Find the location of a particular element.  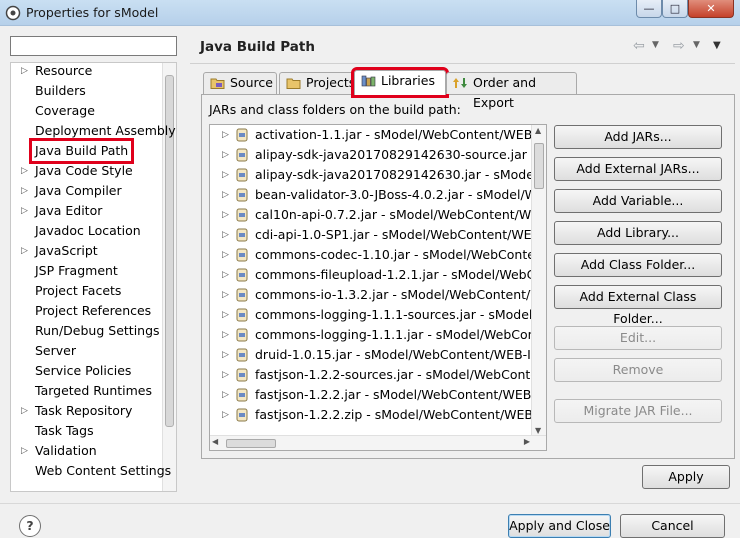

cancel-button: Cancel is located at coordinates (672, 526).